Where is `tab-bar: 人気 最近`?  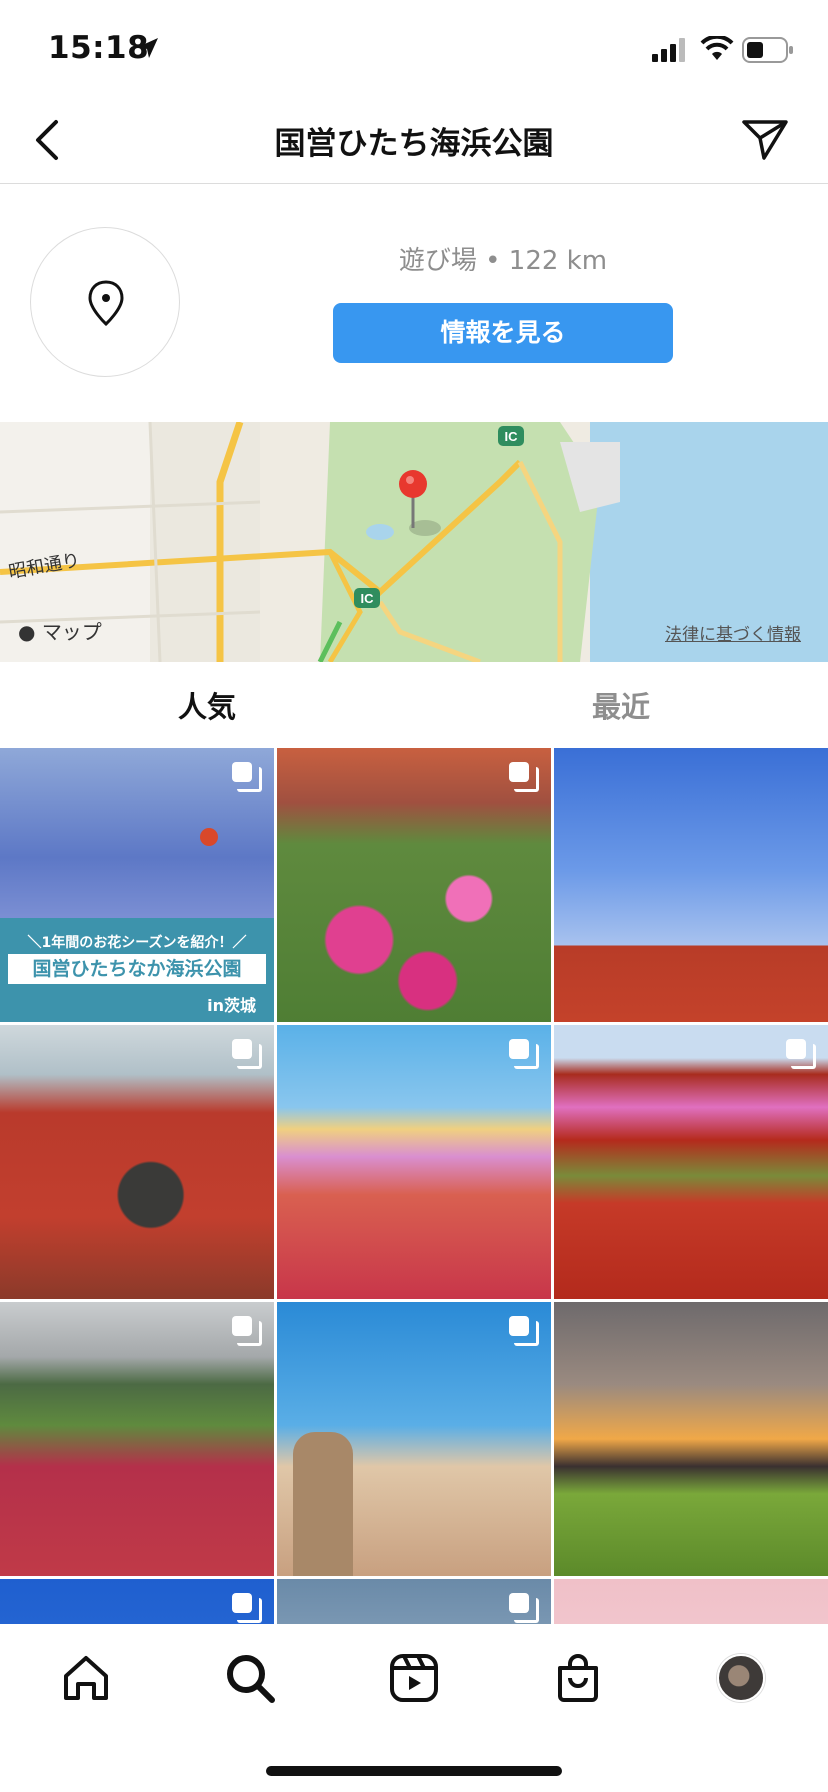 tab-bar: 人気 最近 is located at coordinates (414, 704).